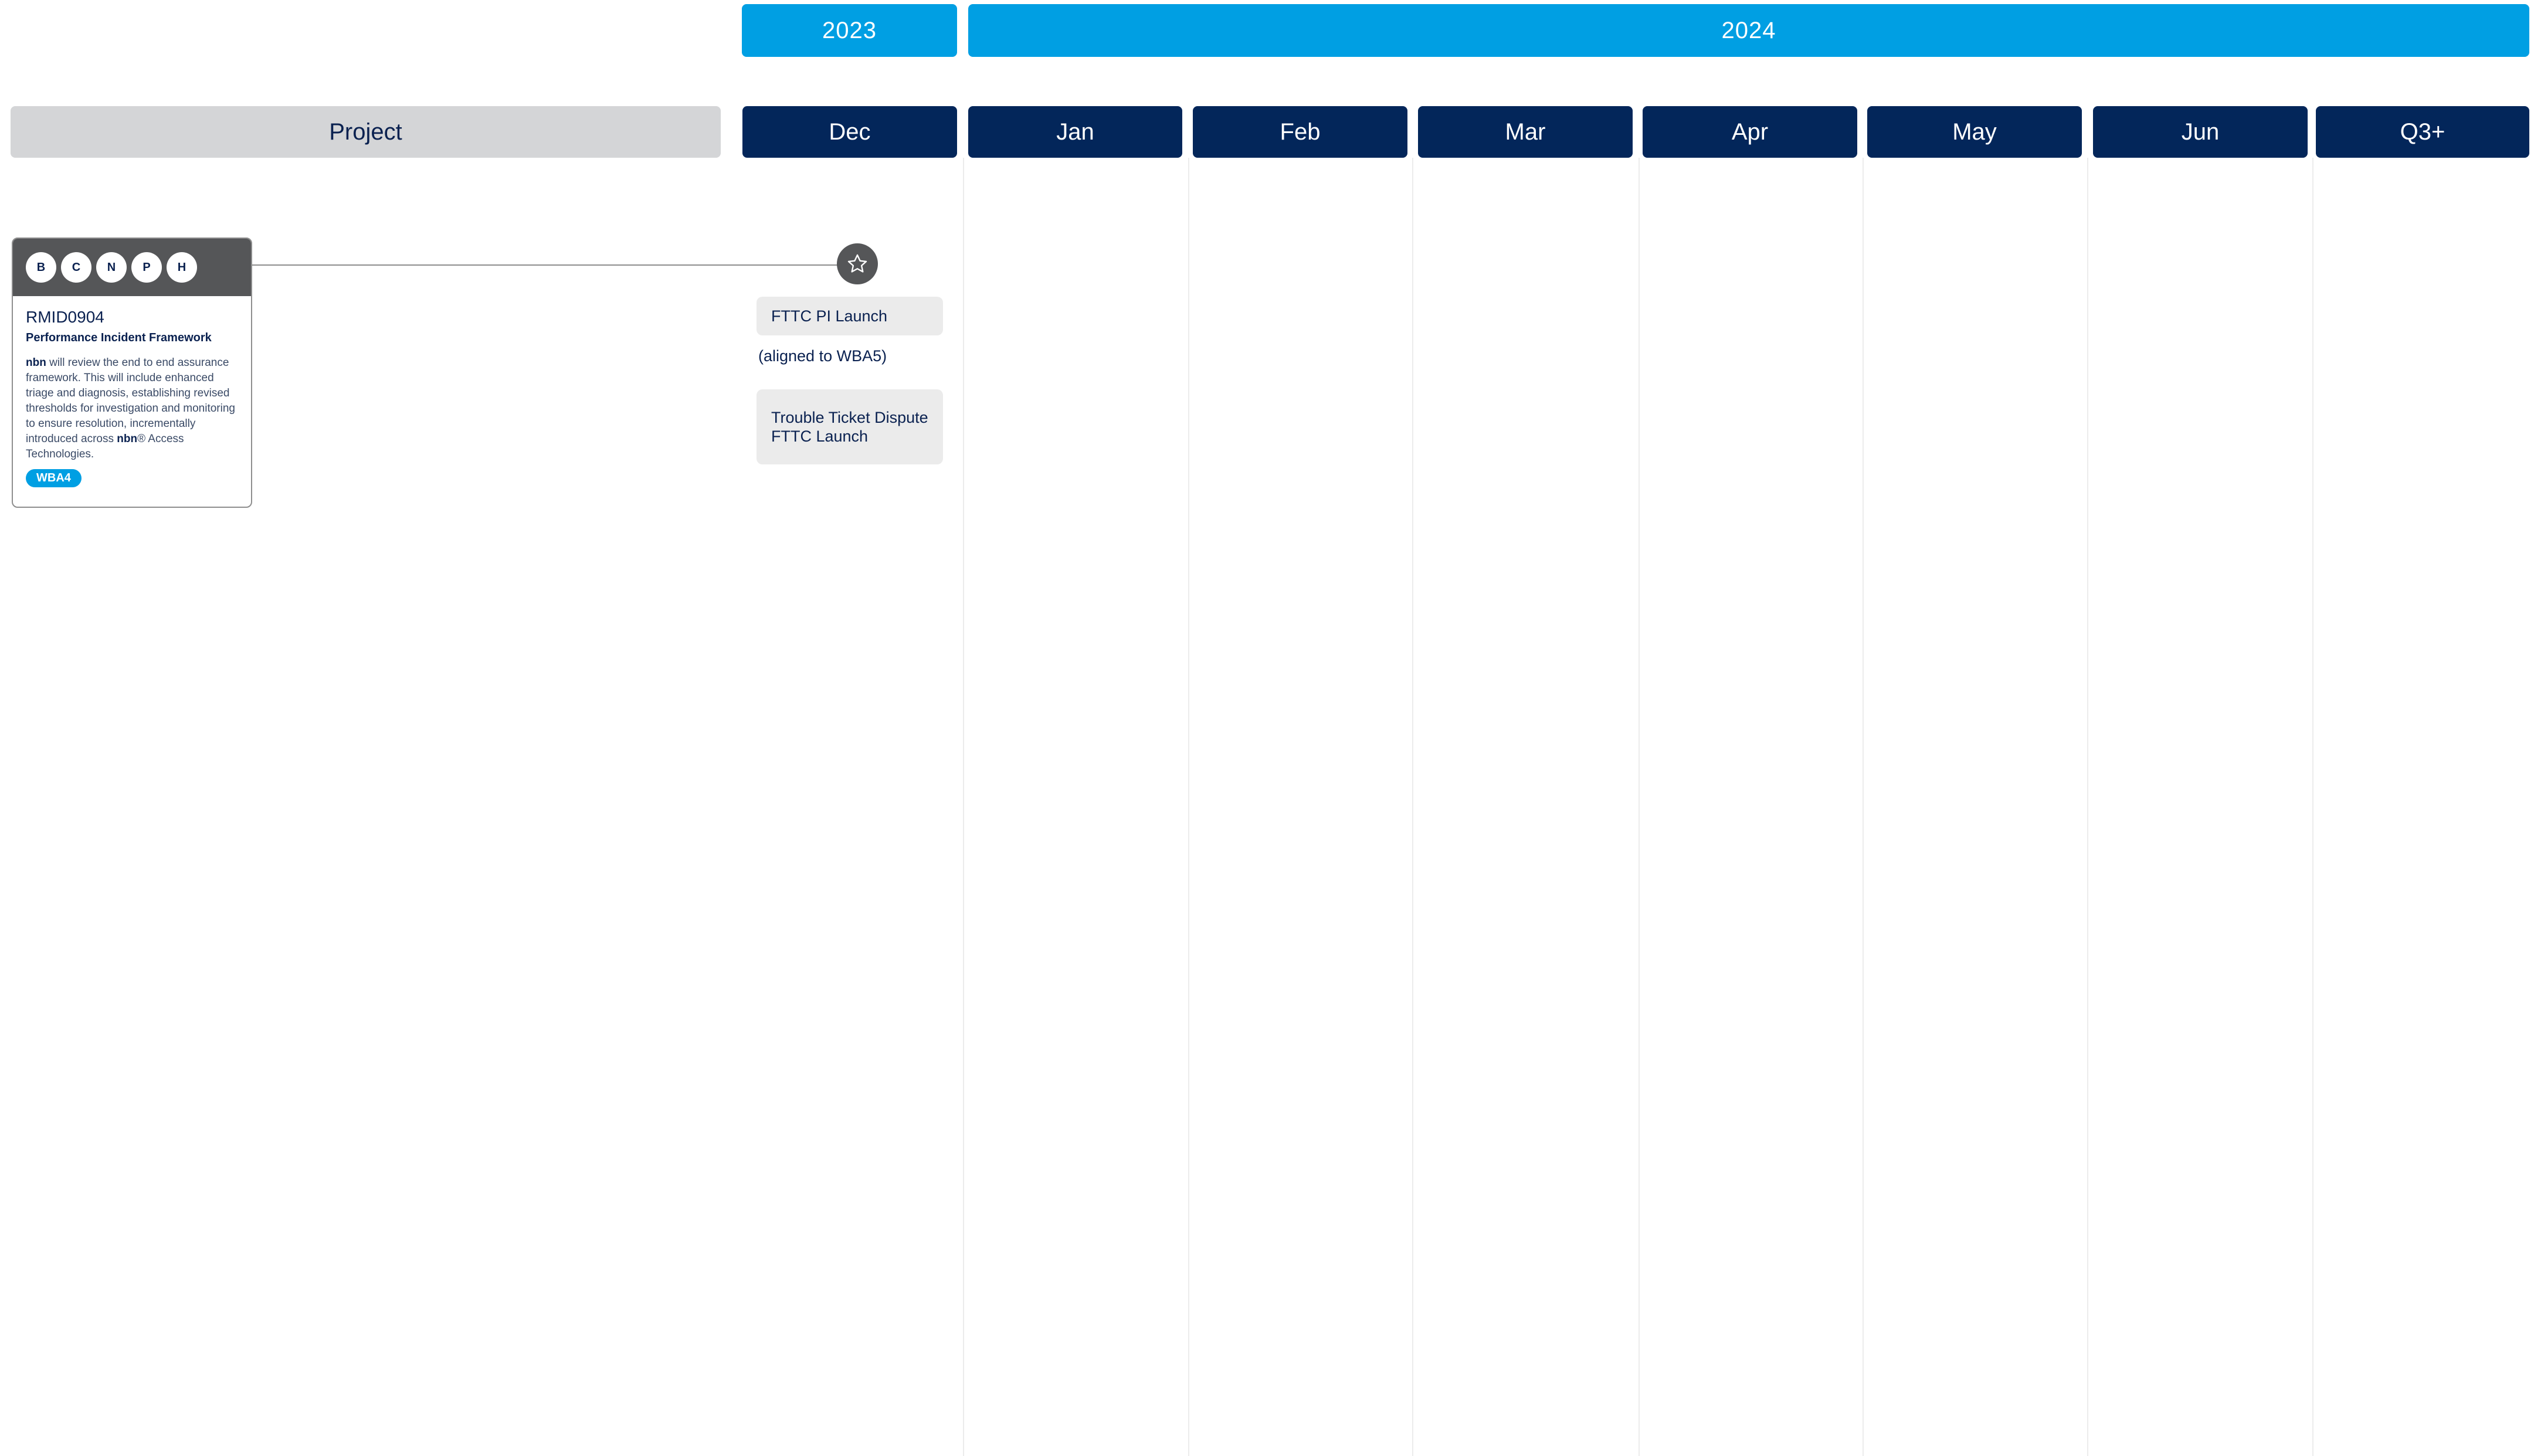 Image resolution: width=2534 pixels, height=1456 pixels. I want to click on timeline-connector, so click(545, 265).